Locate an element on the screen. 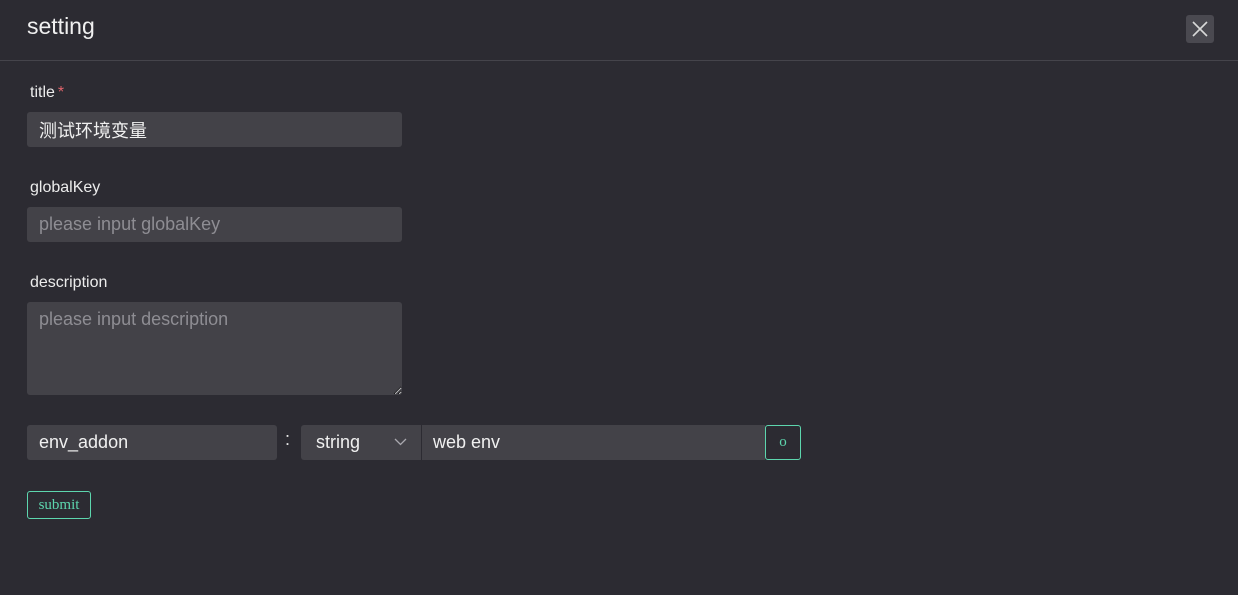 This screenshot has width=1238, height=595. title-label: title * is located at coordinates (47, 93).